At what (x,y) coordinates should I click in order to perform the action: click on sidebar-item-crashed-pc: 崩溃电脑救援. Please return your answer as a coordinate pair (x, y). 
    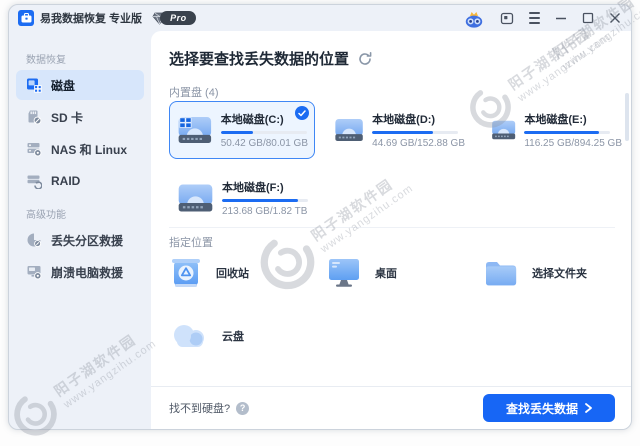
    Looking at the image, I should click on (80, 272).